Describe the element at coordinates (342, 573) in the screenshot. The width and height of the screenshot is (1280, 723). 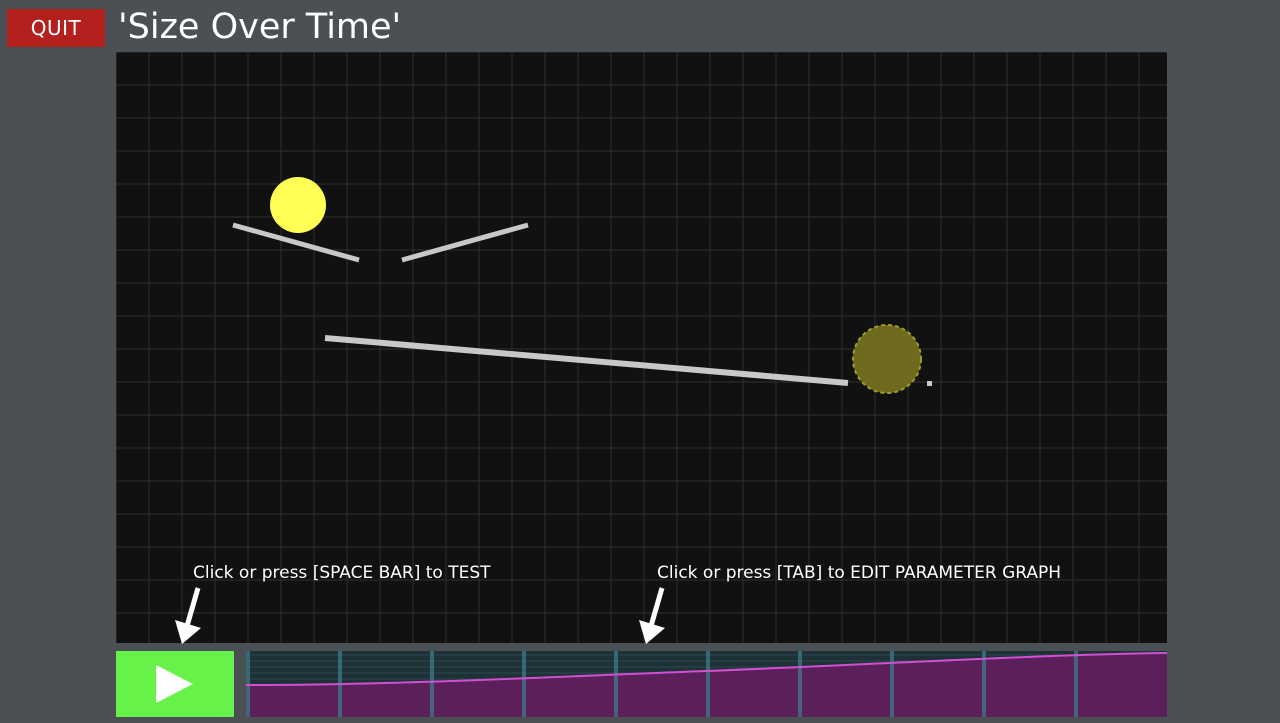
I see `hint-test: Click or press [SPACE BAR] to TEST` at that location.